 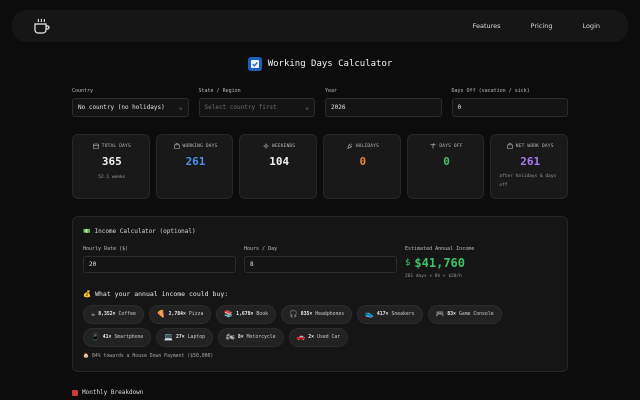 I want to click on annual-income-formula: 261 days × 8h × $20/h, so click(x=433, y=276).